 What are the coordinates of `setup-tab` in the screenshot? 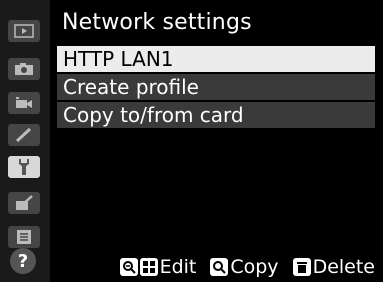 It's located at (24, 167).